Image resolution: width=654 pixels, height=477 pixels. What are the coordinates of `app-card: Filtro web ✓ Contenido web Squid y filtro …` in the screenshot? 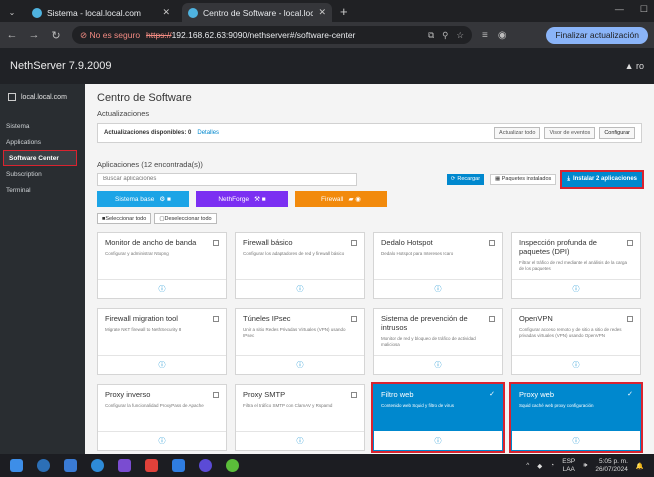 It's located at (438, 417).